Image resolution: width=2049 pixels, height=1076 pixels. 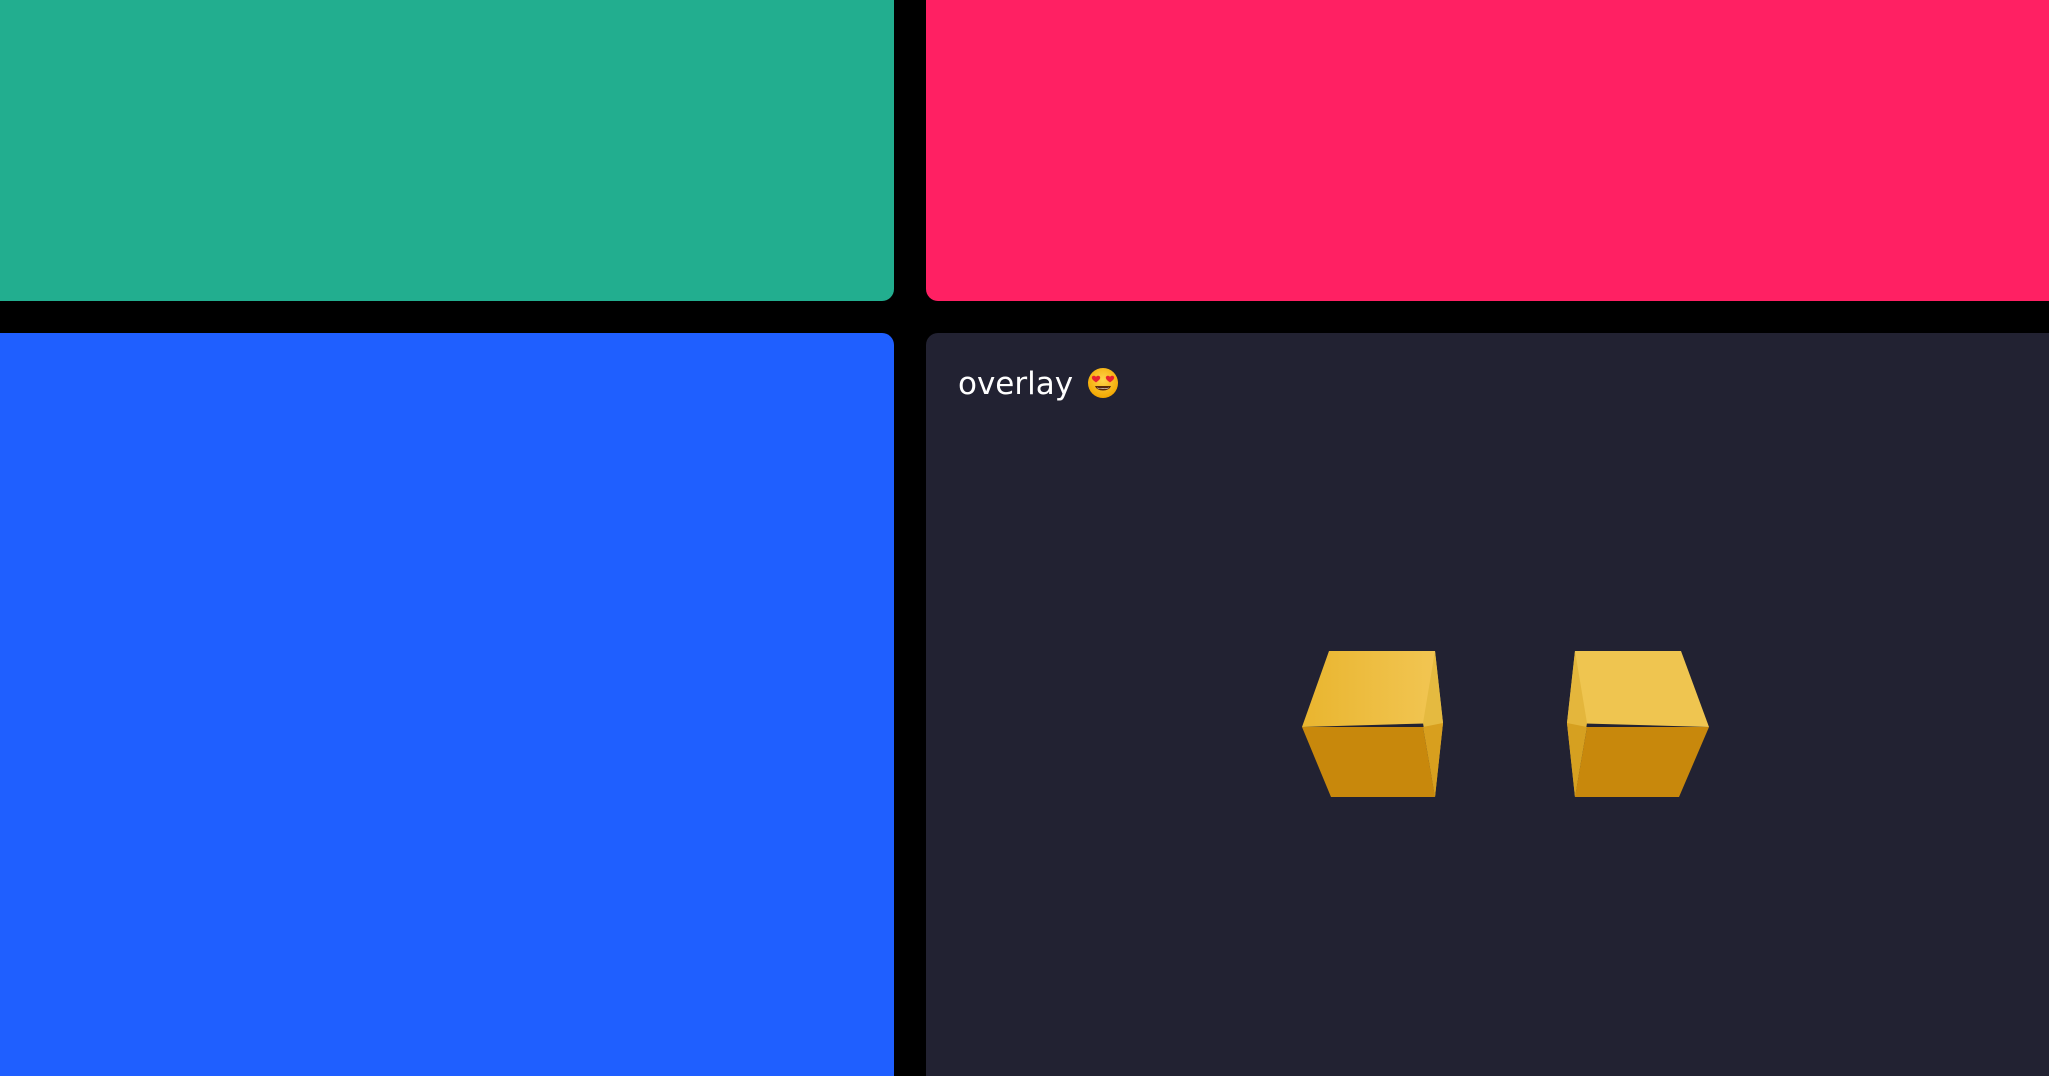 I want to click on overlay-label-text: overlay, so click(x=1016, y=384).